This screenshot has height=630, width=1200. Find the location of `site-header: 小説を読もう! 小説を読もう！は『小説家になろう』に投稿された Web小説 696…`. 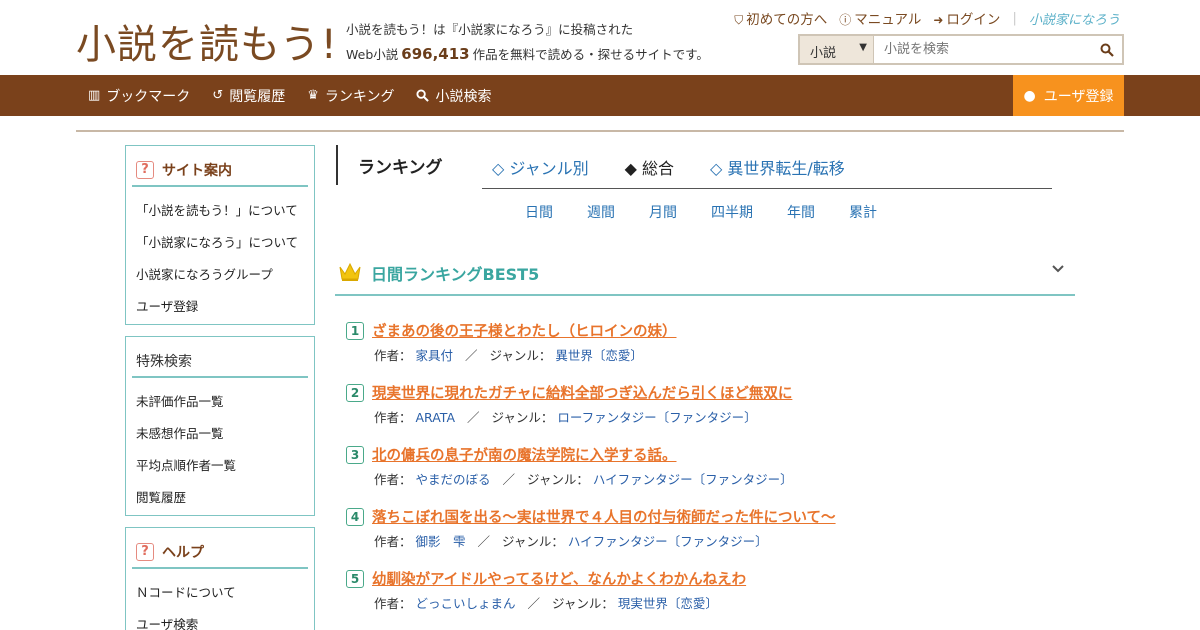

site-header: 小説を読もう! 小説を読もう！は『小説家になろう』に投稿された Web小説 696… is located at coordinates (600, 37).